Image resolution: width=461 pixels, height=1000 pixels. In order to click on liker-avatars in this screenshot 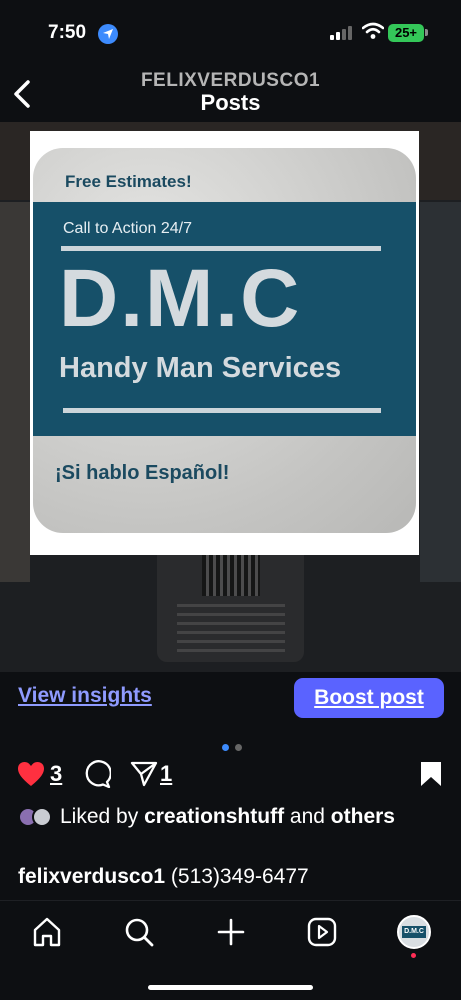, I will do `click(38, 817)`.